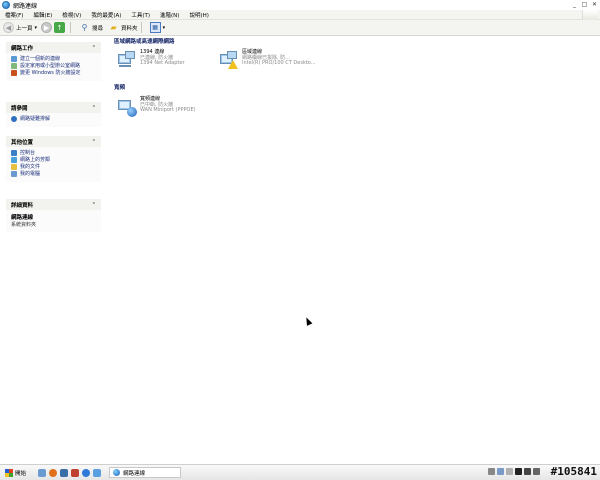 The height and width of the screenshot is (480, 600). Describe the element at coordinates (47, 27) in the screenshot. I see `forward-button: ▶` at that location.